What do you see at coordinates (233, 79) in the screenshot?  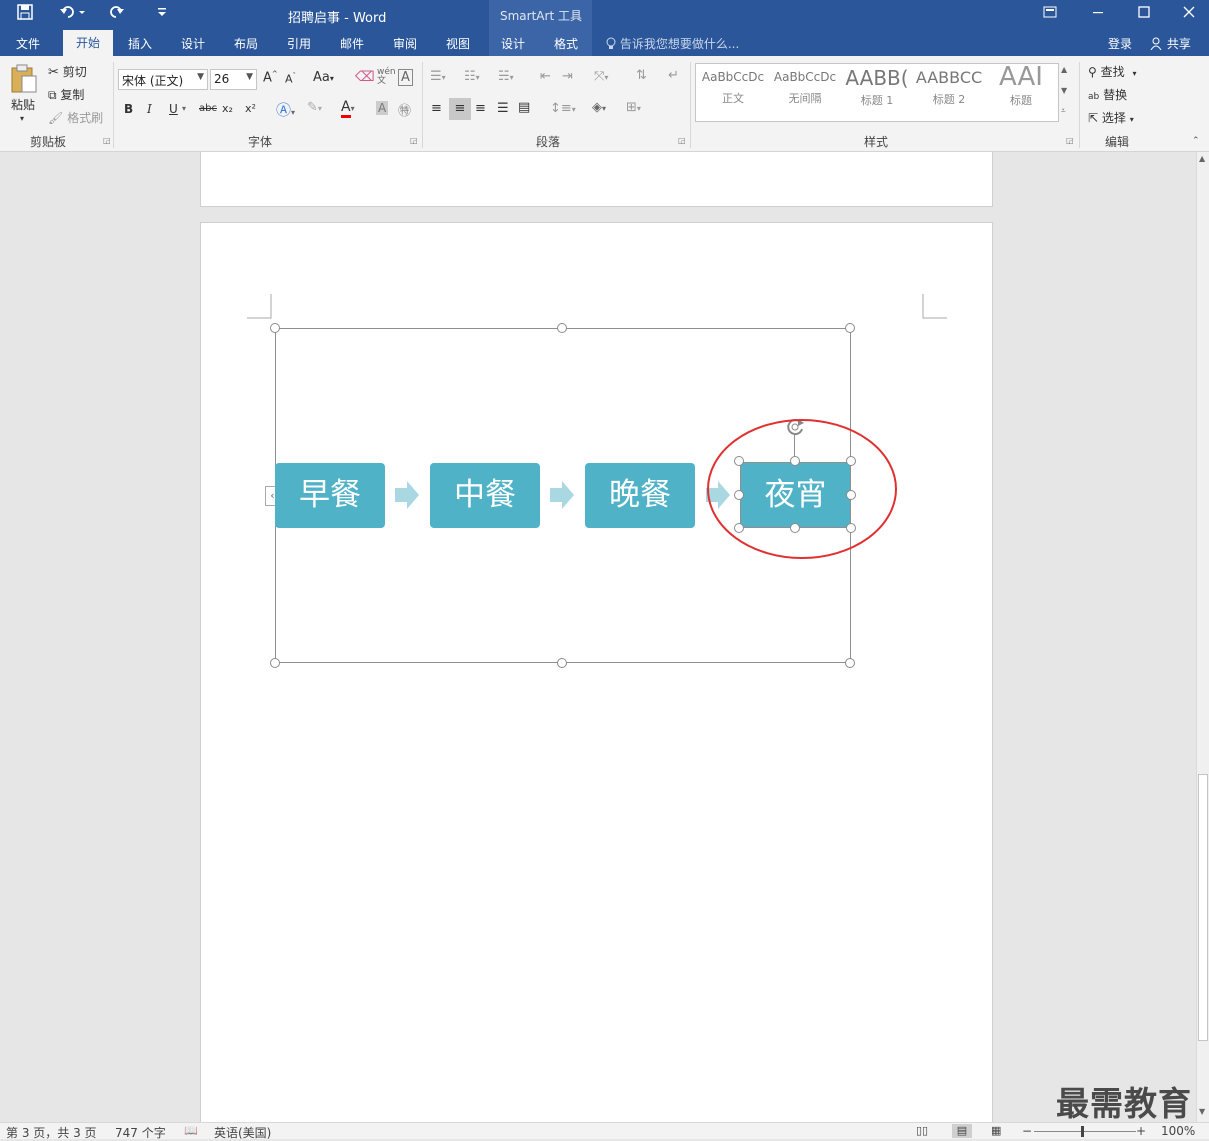 I see `font-size-combo: 26 ▼` at bounding box center [233, 79].